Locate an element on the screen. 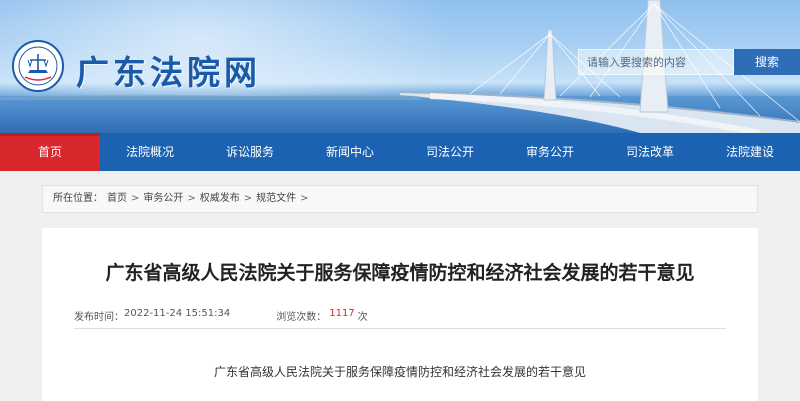 The image size is (800, 401). court-emblem-icon is located at coordinates (38, 66).